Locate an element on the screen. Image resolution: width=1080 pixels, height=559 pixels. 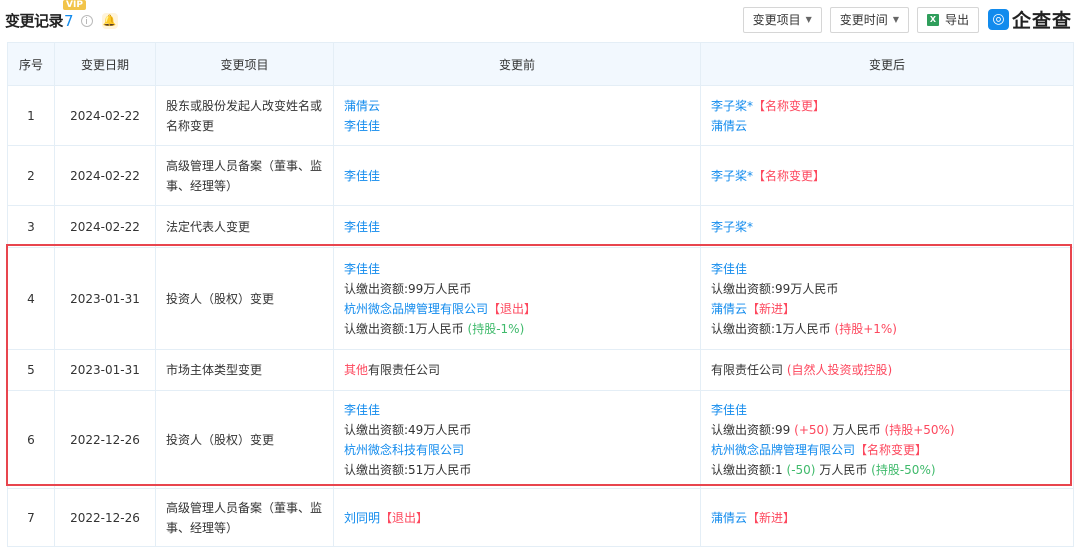
qcc-logo-icon: ◎ is located at coordinates (998, 19).